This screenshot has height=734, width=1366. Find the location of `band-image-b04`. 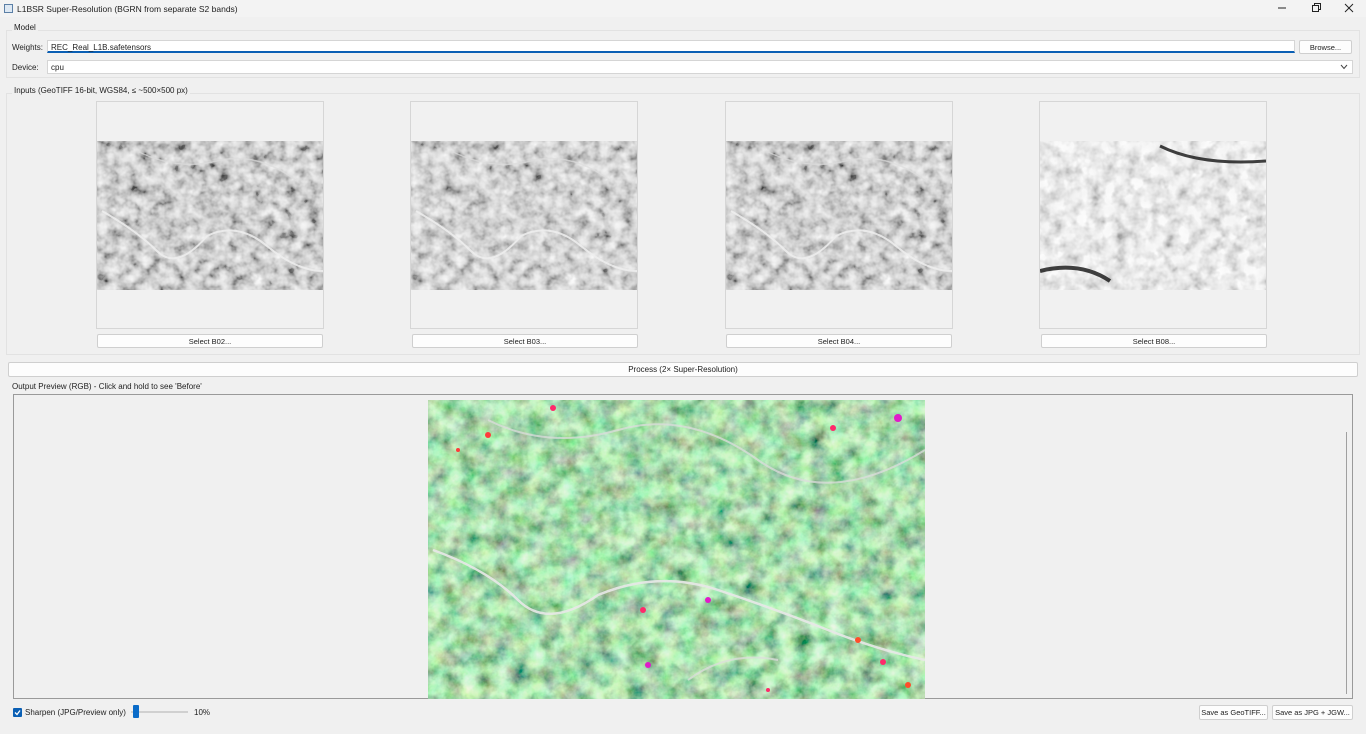

band-image-b04 is located at coordinates (839, 215).